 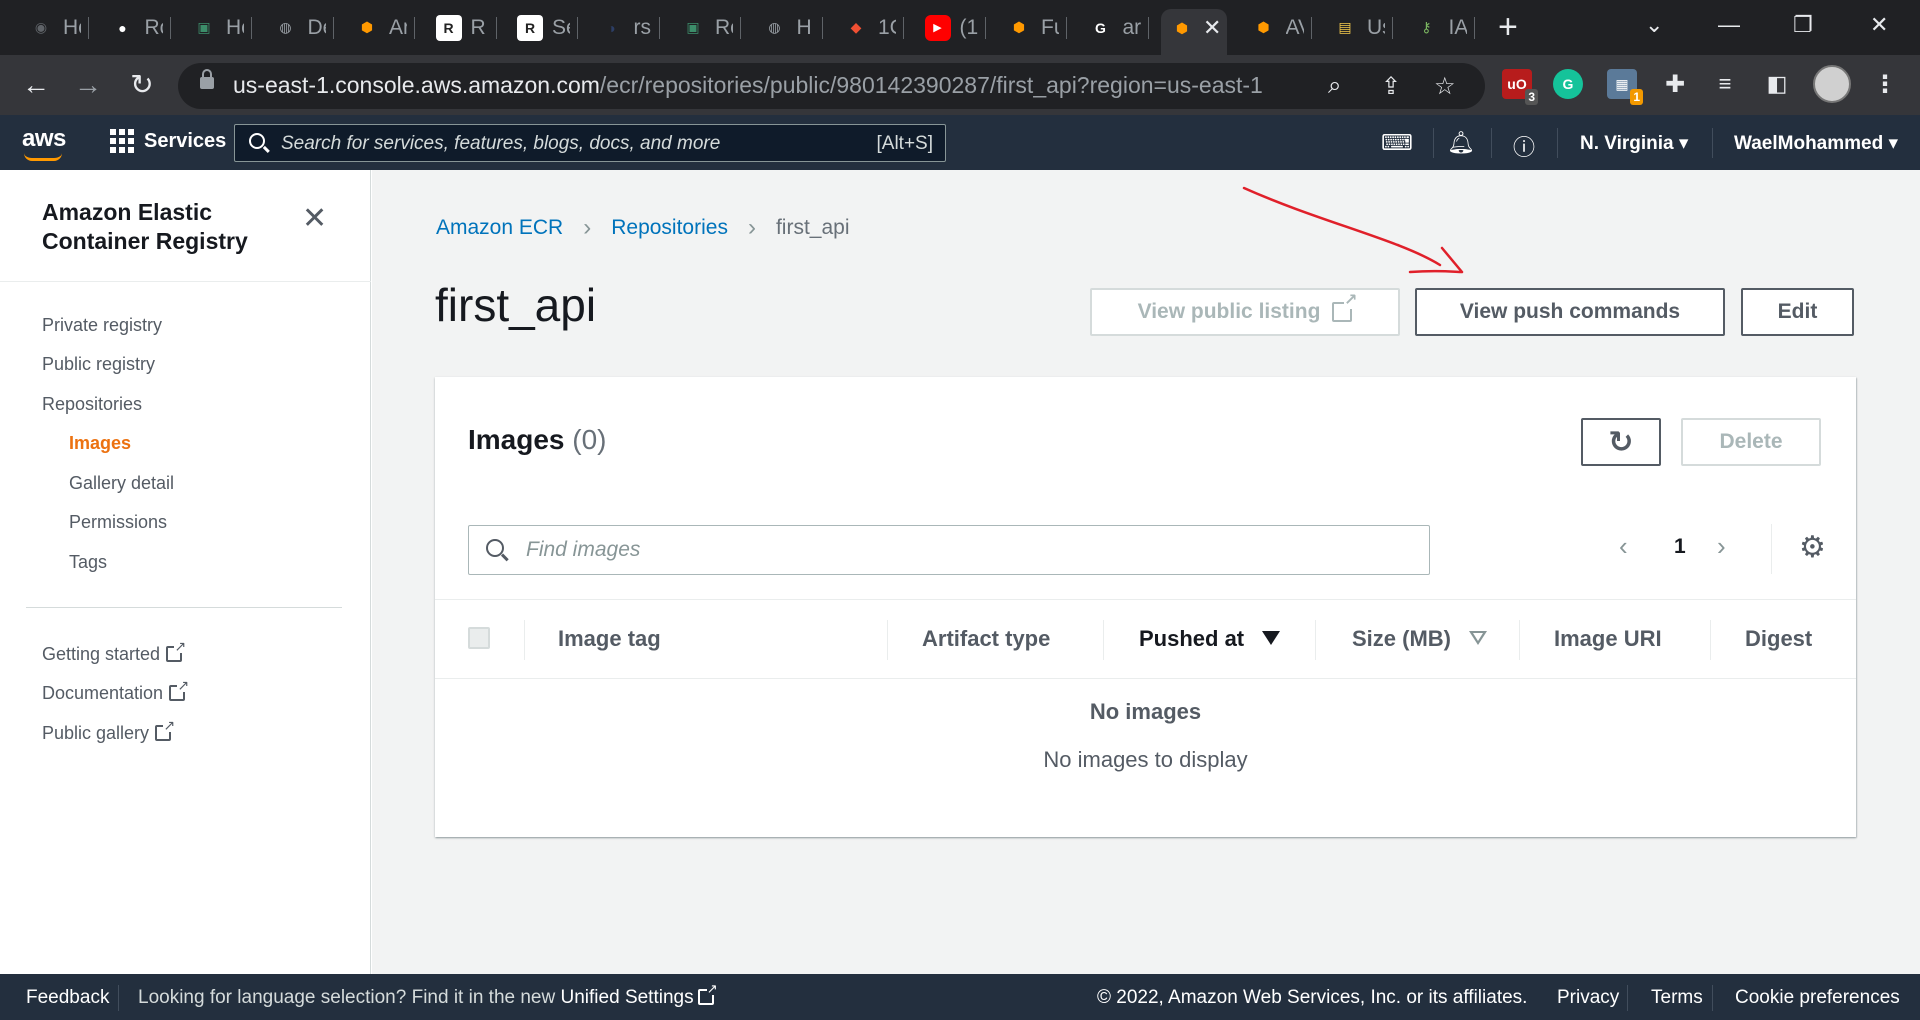 I want to click on side-panel-icon: ◧, so click(x=1777, y=84).